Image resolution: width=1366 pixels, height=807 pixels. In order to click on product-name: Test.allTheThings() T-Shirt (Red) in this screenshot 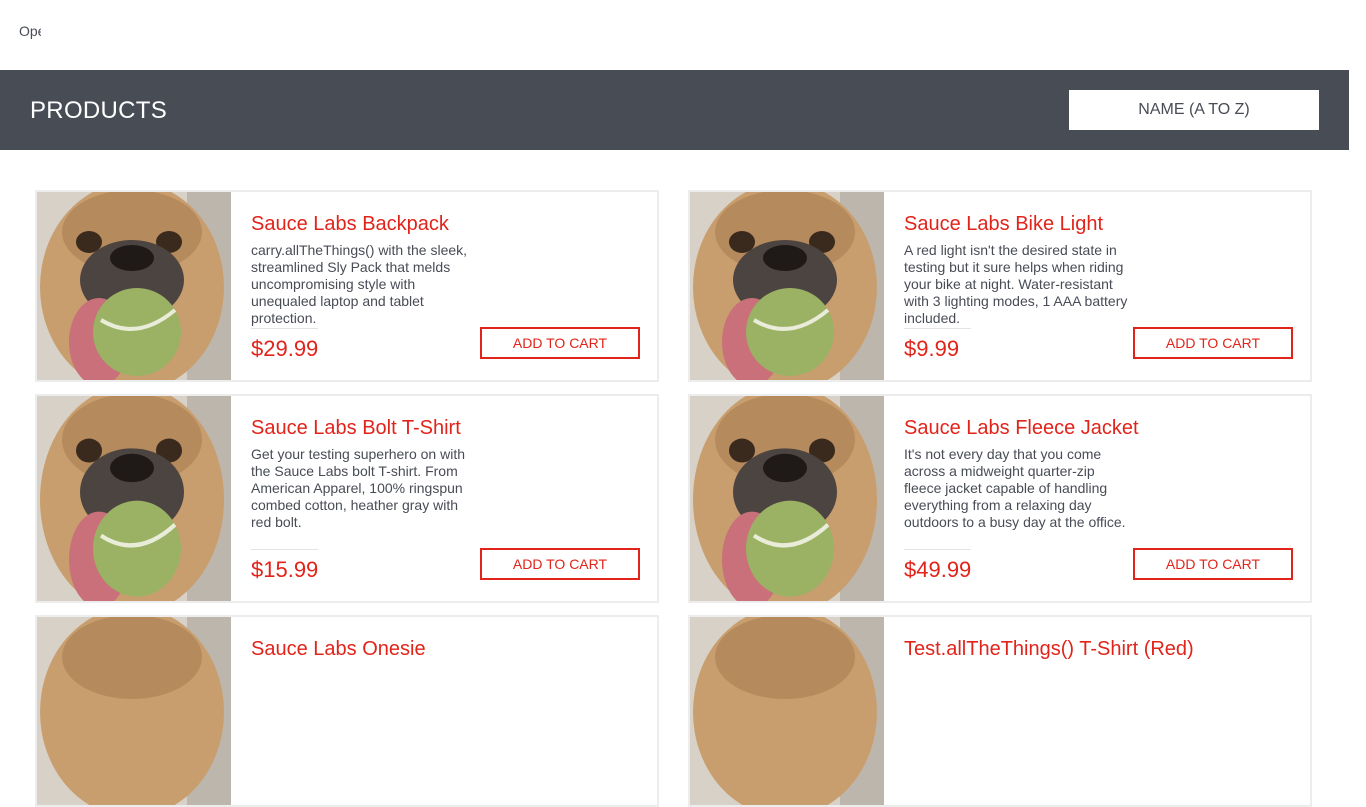, I will do `click(1049, 649)`.